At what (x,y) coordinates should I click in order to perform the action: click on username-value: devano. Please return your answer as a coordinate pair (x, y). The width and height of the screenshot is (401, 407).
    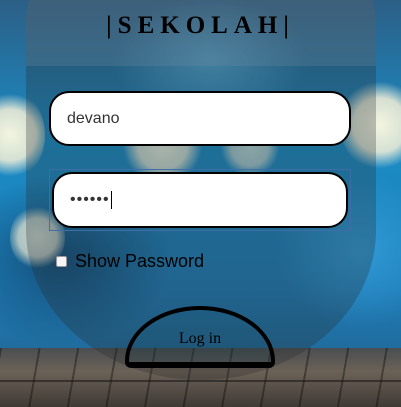
    Looking at the image, I should click on (93, 118).